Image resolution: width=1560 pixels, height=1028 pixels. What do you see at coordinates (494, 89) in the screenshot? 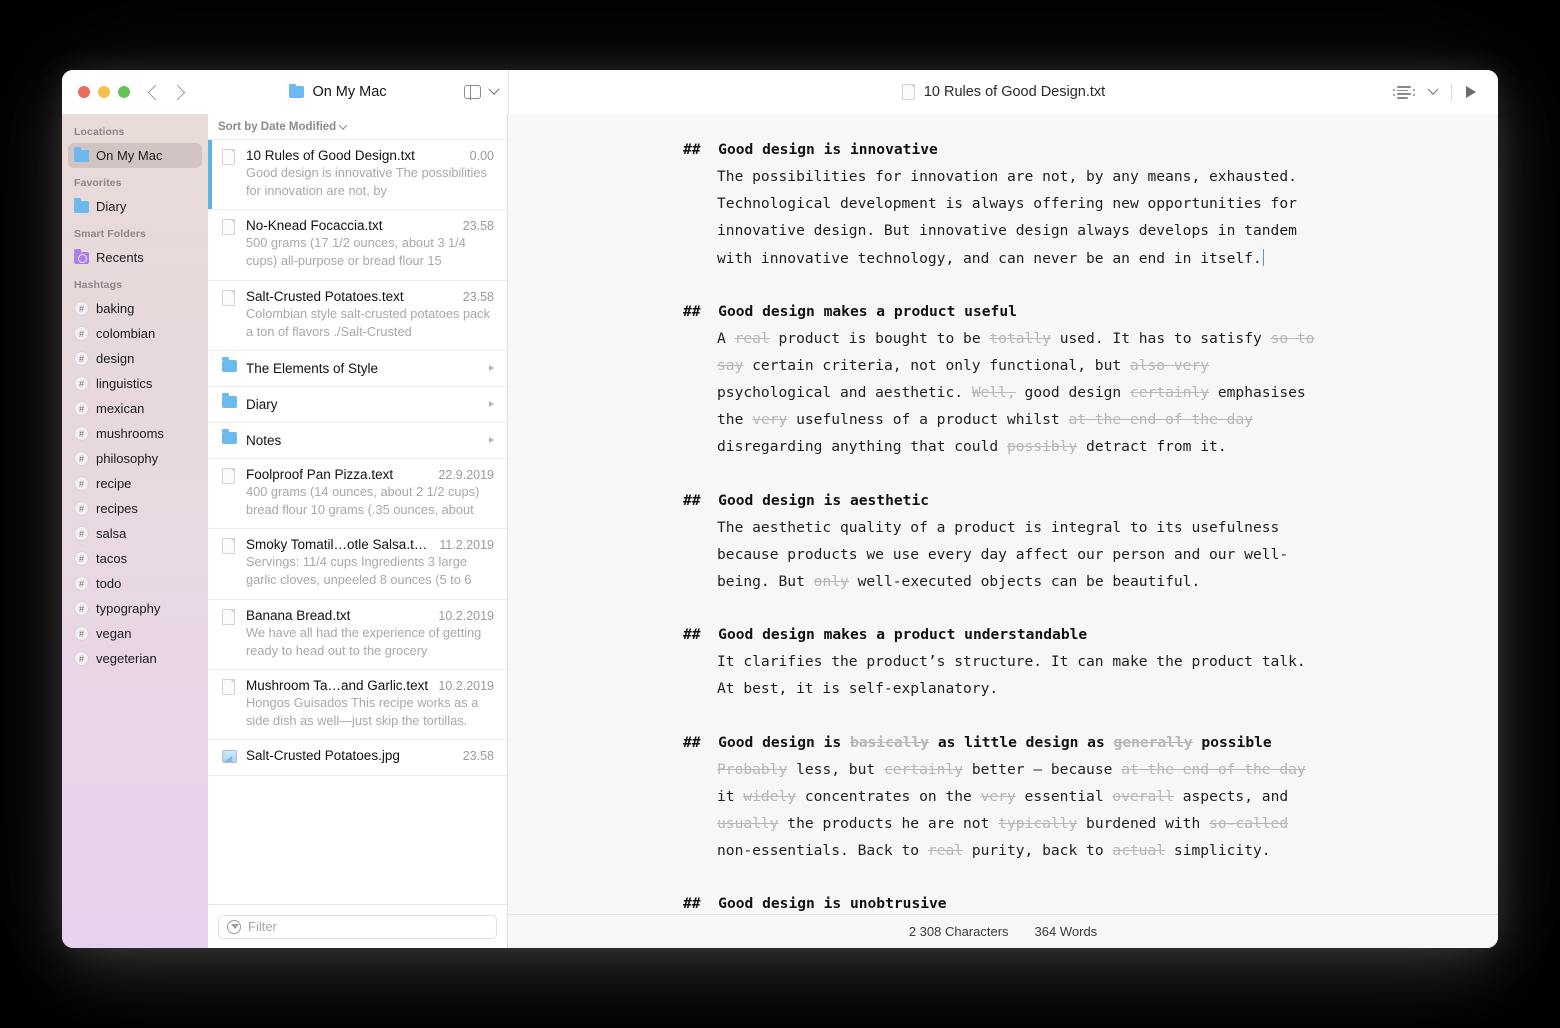
I see `chevron-down-icon` at bounding box center [494, 89].